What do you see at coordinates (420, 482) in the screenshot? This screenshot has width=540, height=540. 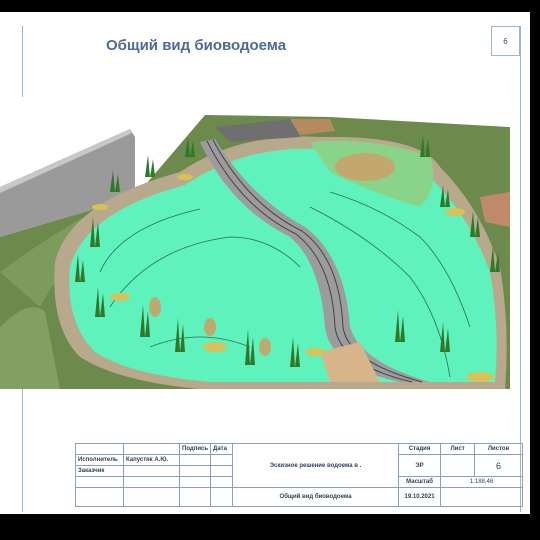 I see `scale-label: Масштаб` at bounding box center [420, 482].